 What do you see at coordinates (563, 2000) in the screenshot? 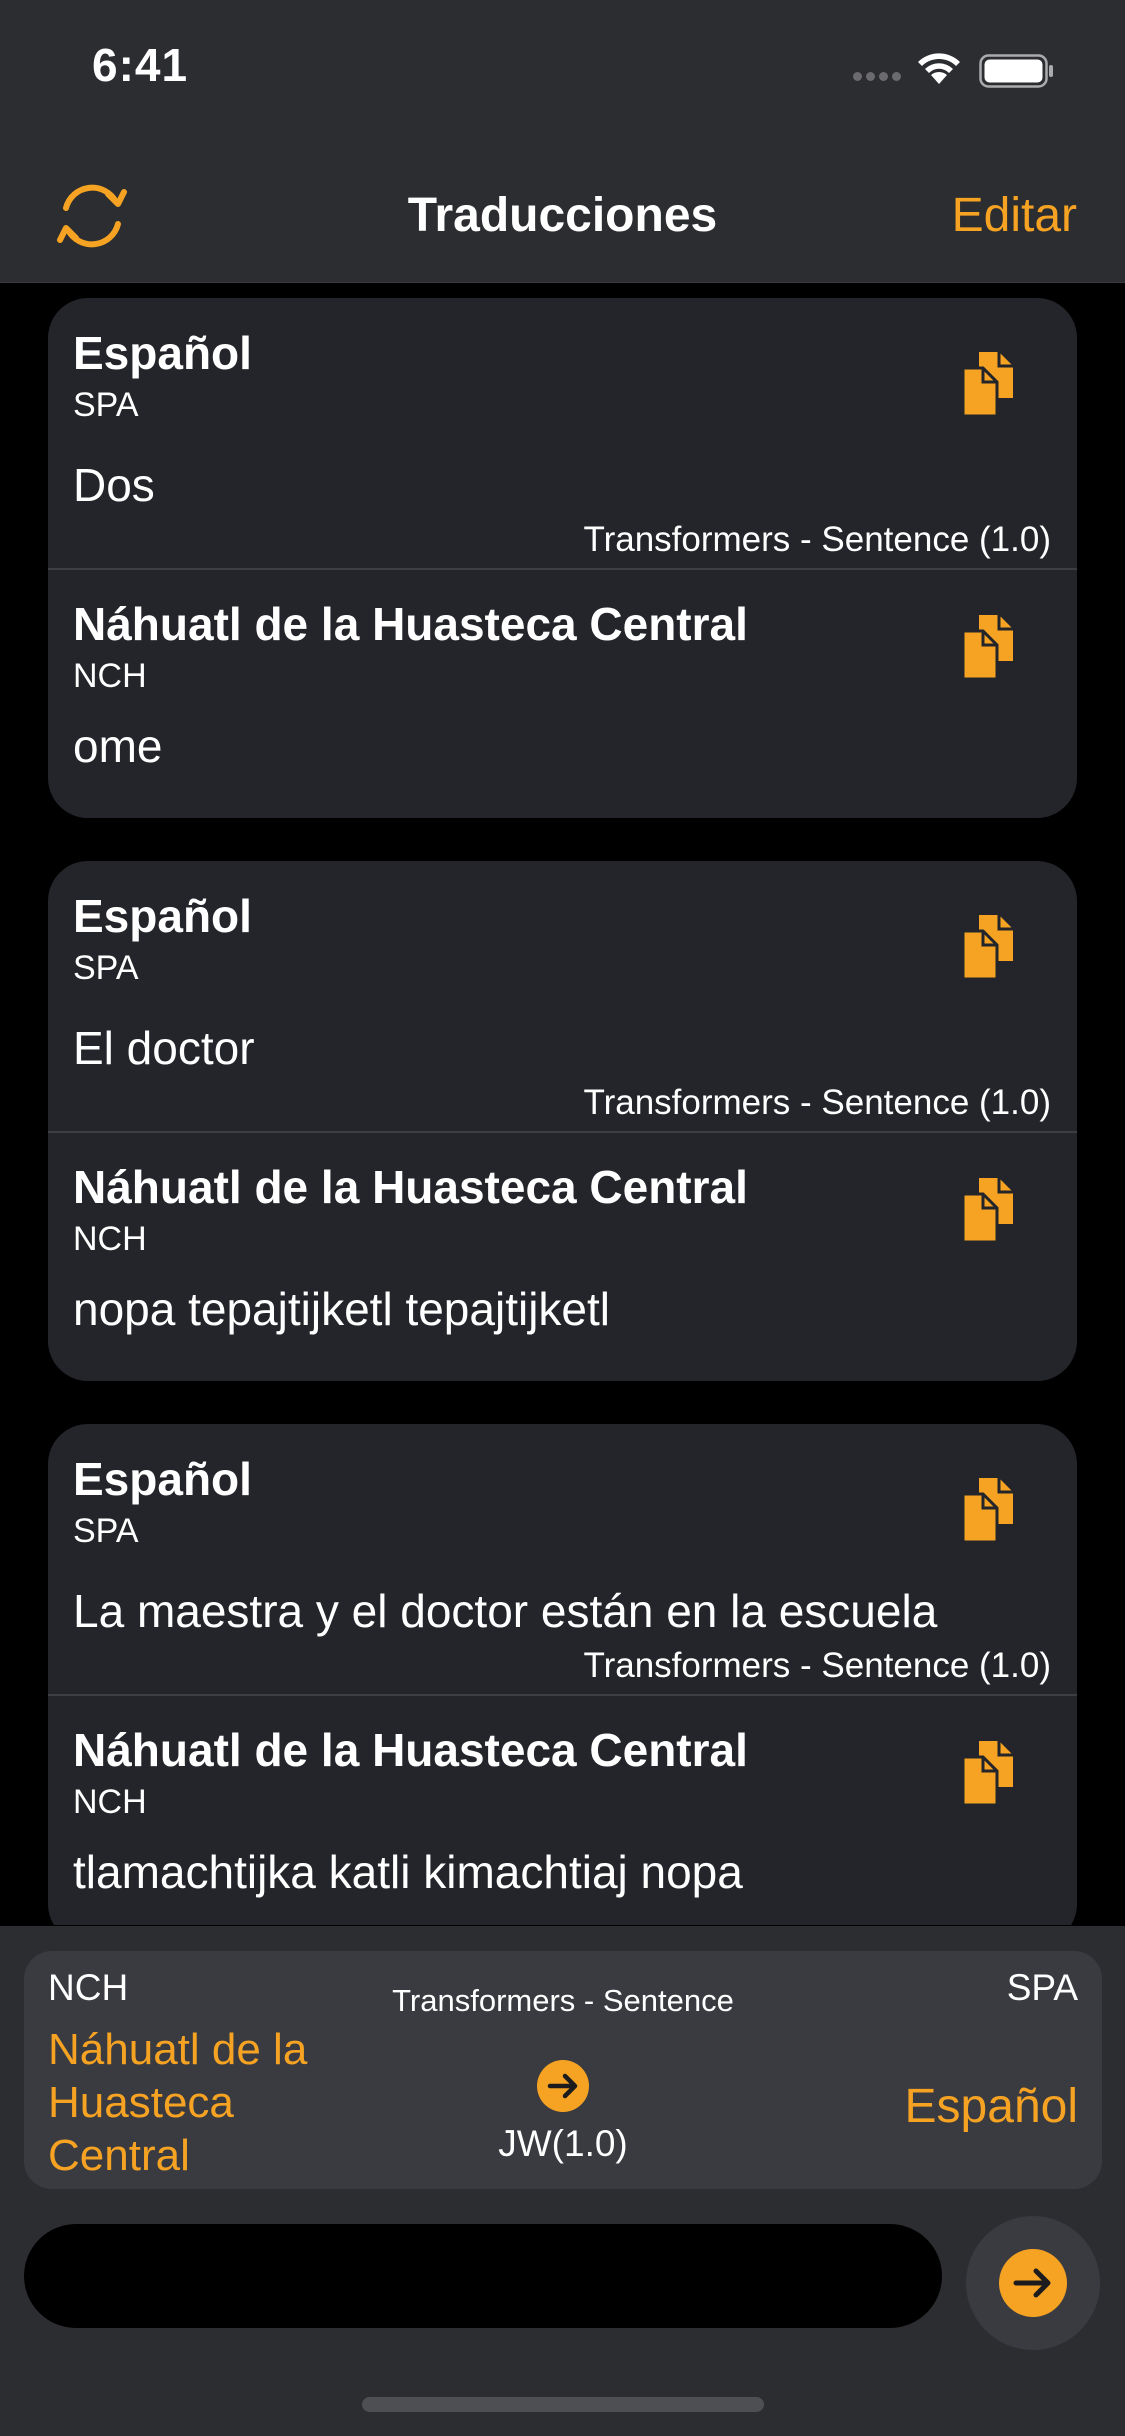
I see `model-name: Transformers - Sentence` at bounding box center [563, 2000].